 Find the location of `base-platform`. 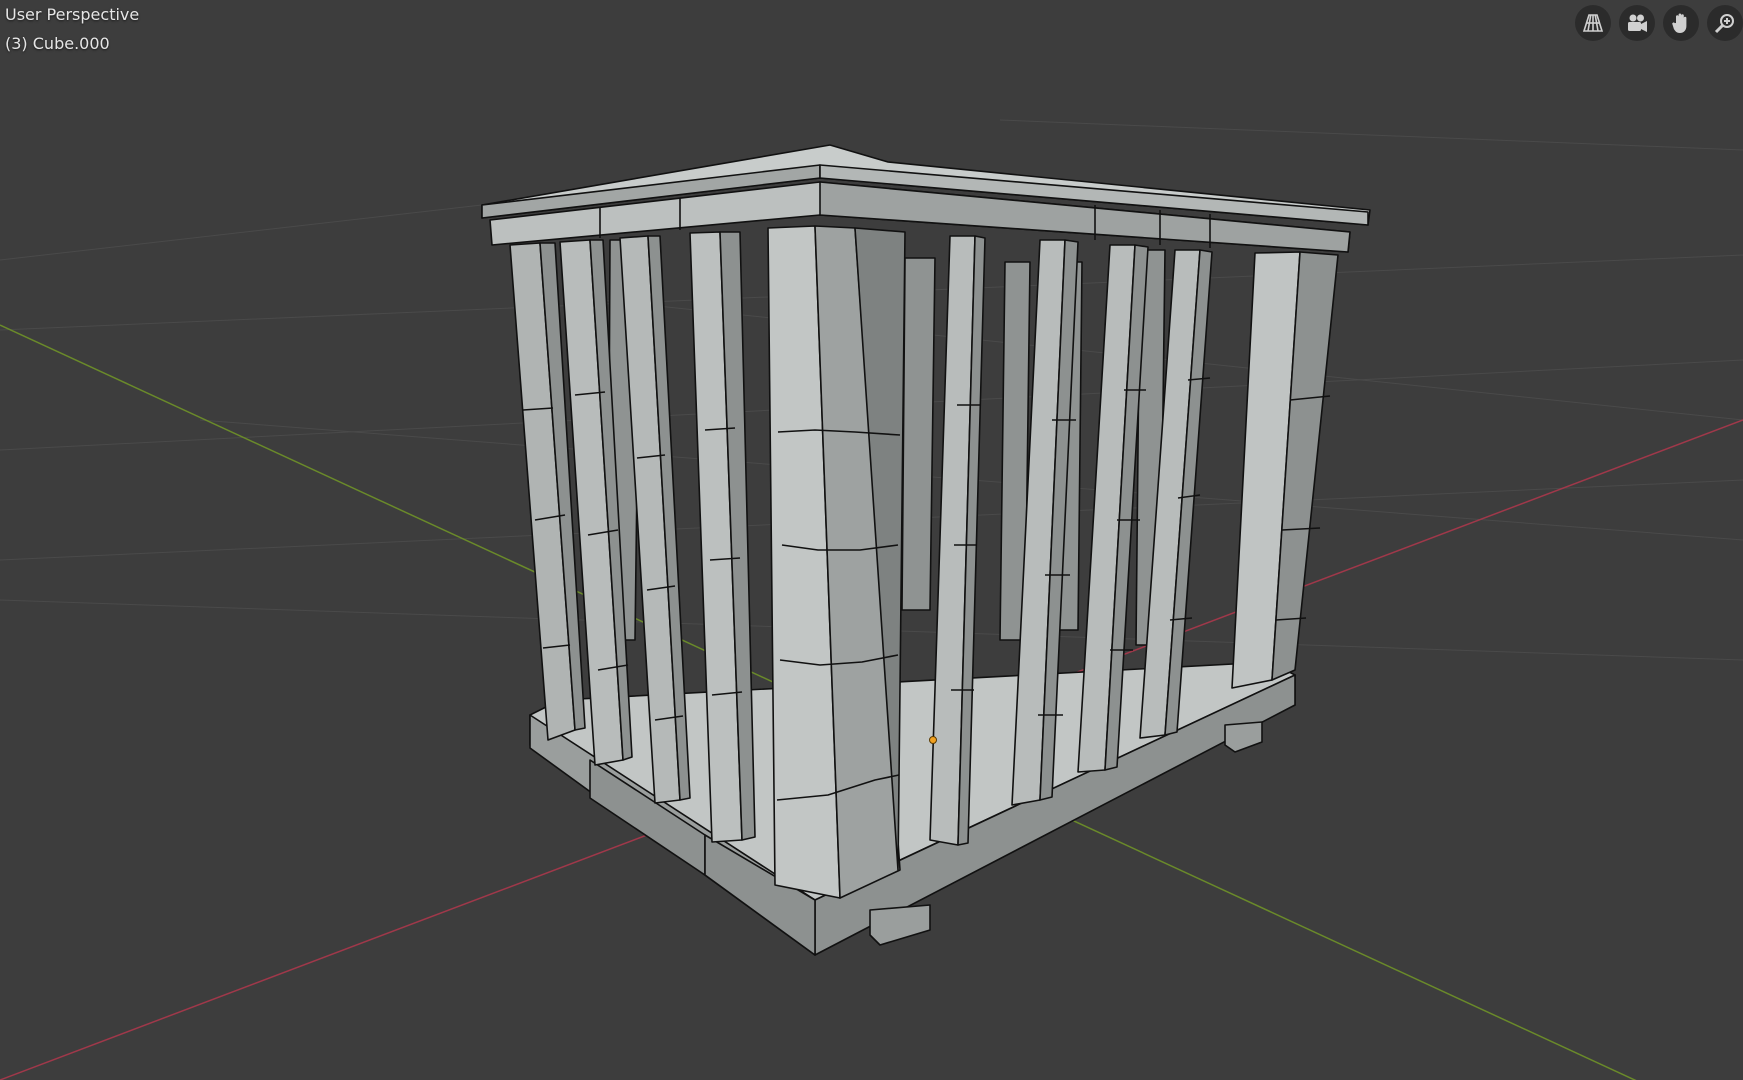

base-platform is located at coordinates (912, 808).